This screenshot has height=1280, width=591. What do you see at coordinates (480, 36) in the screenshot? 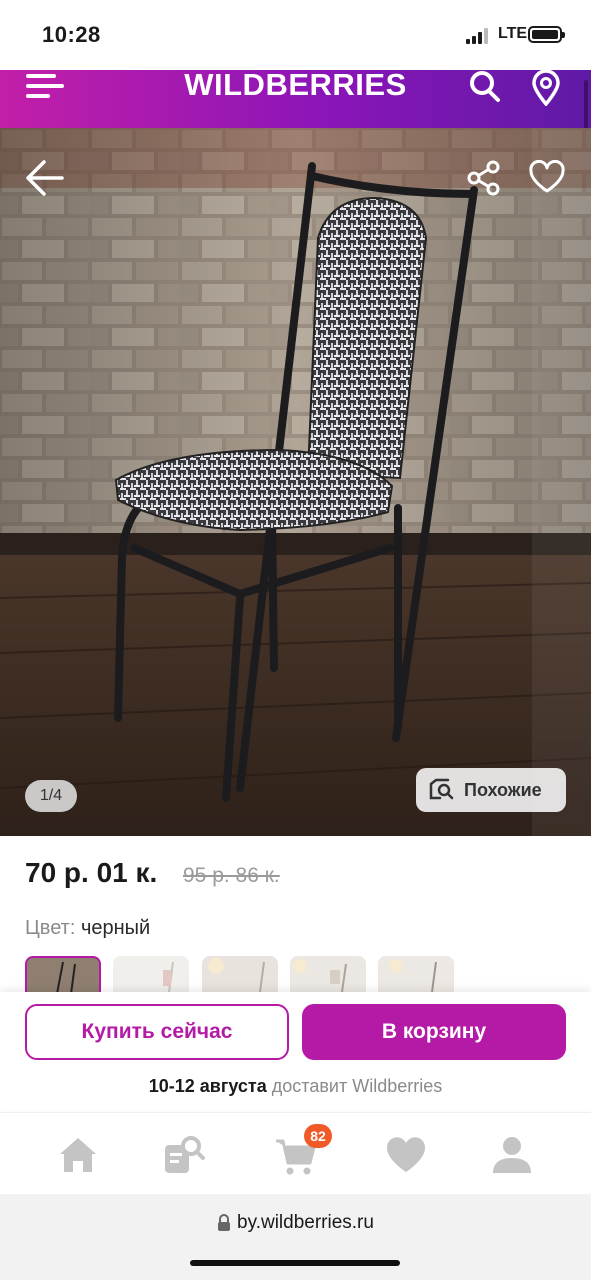
I see `signal-icon` at bounding box center [480, 36].